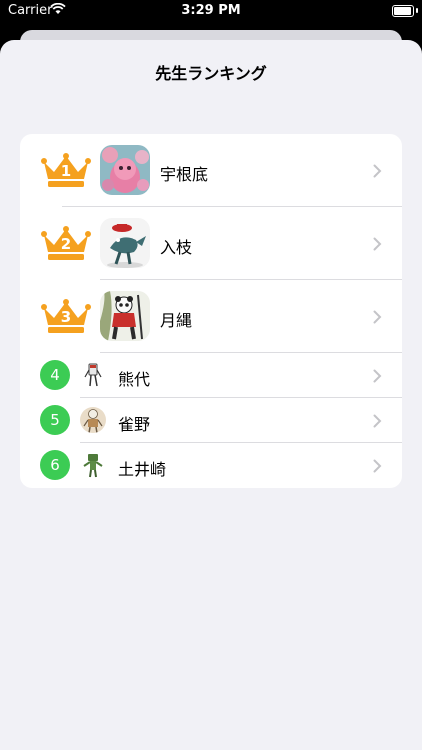 The width and height of the screenshot is (422, 750). Describe the element at coordinates (125, 243) in the screenshot. I see `shark-hat-avatar` at that location.